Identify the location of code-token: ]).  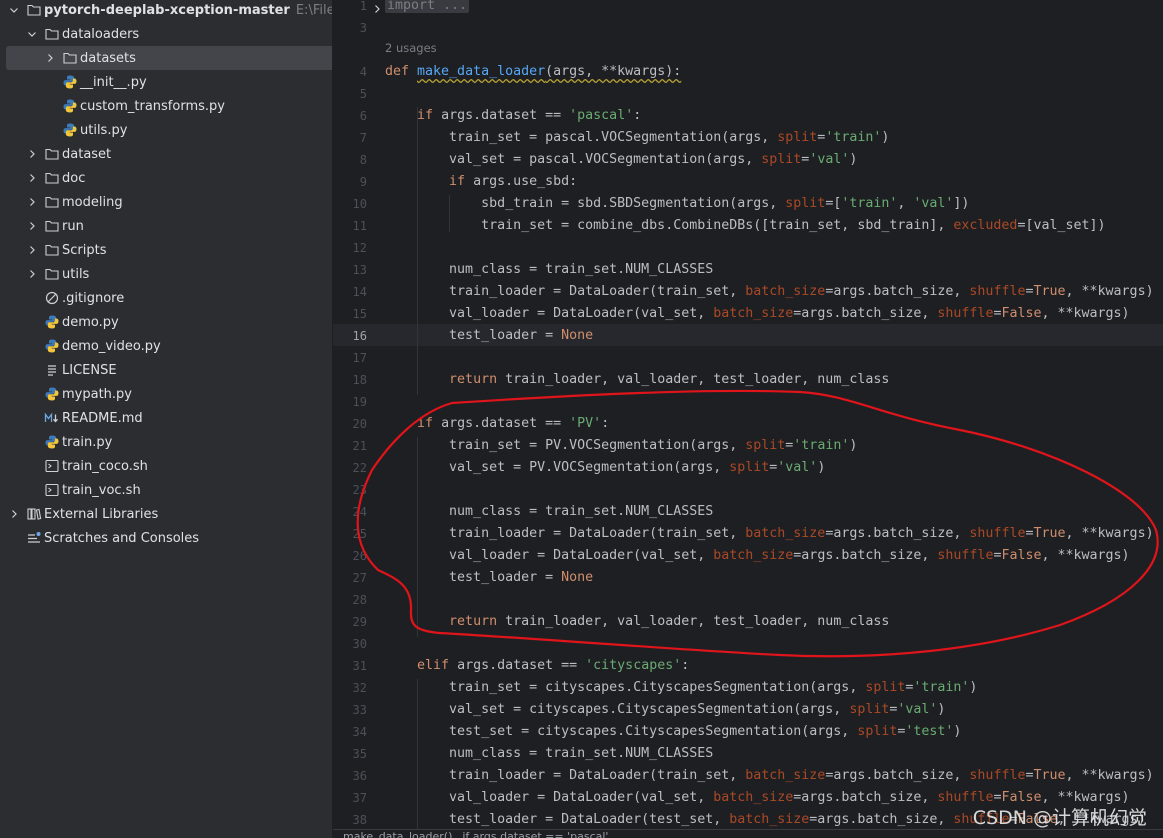
(961, 203).